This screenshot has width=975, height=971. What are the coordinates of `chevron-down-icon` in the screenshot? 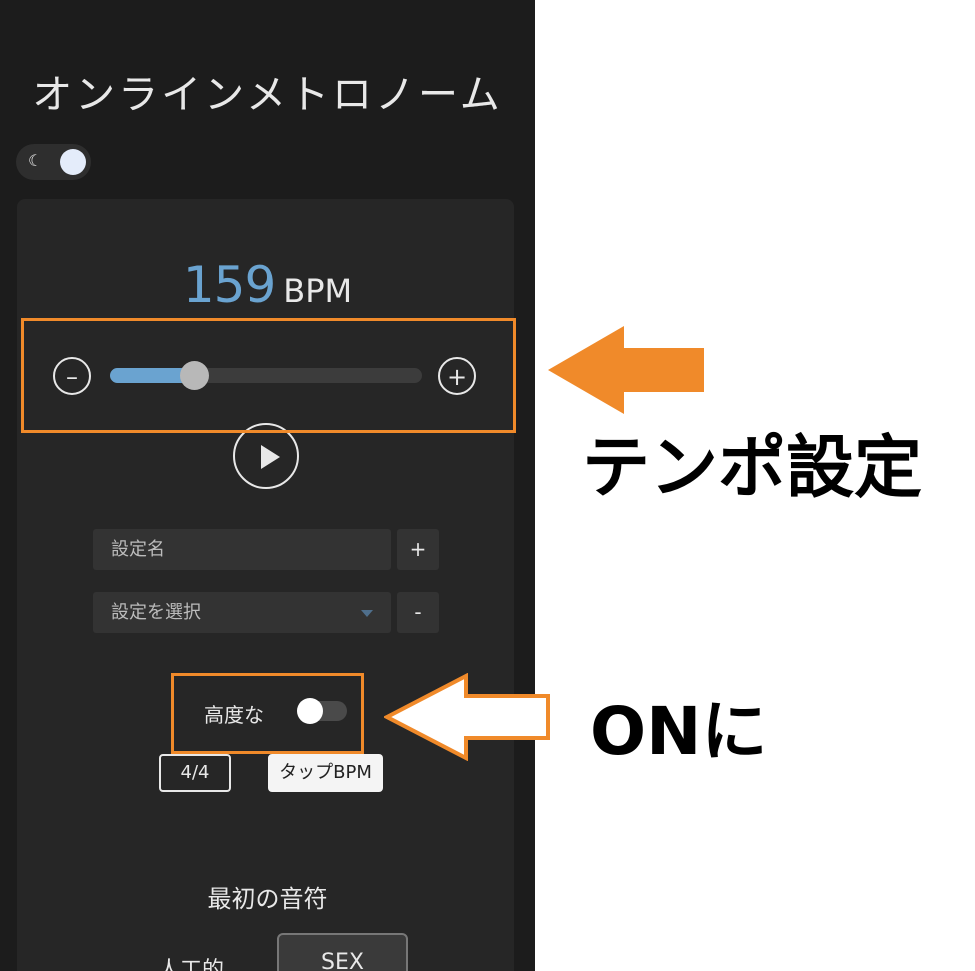 It's located at (367, 613).